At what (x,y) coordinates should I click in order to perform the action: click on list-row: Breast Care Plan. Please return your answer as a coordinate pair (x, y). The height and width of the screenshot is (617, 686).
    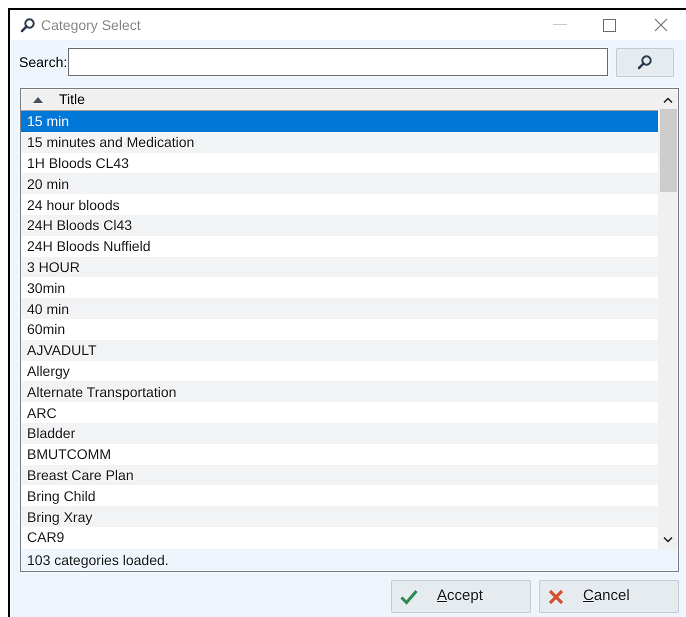
    Looking at the image, I should click on (339, 475).